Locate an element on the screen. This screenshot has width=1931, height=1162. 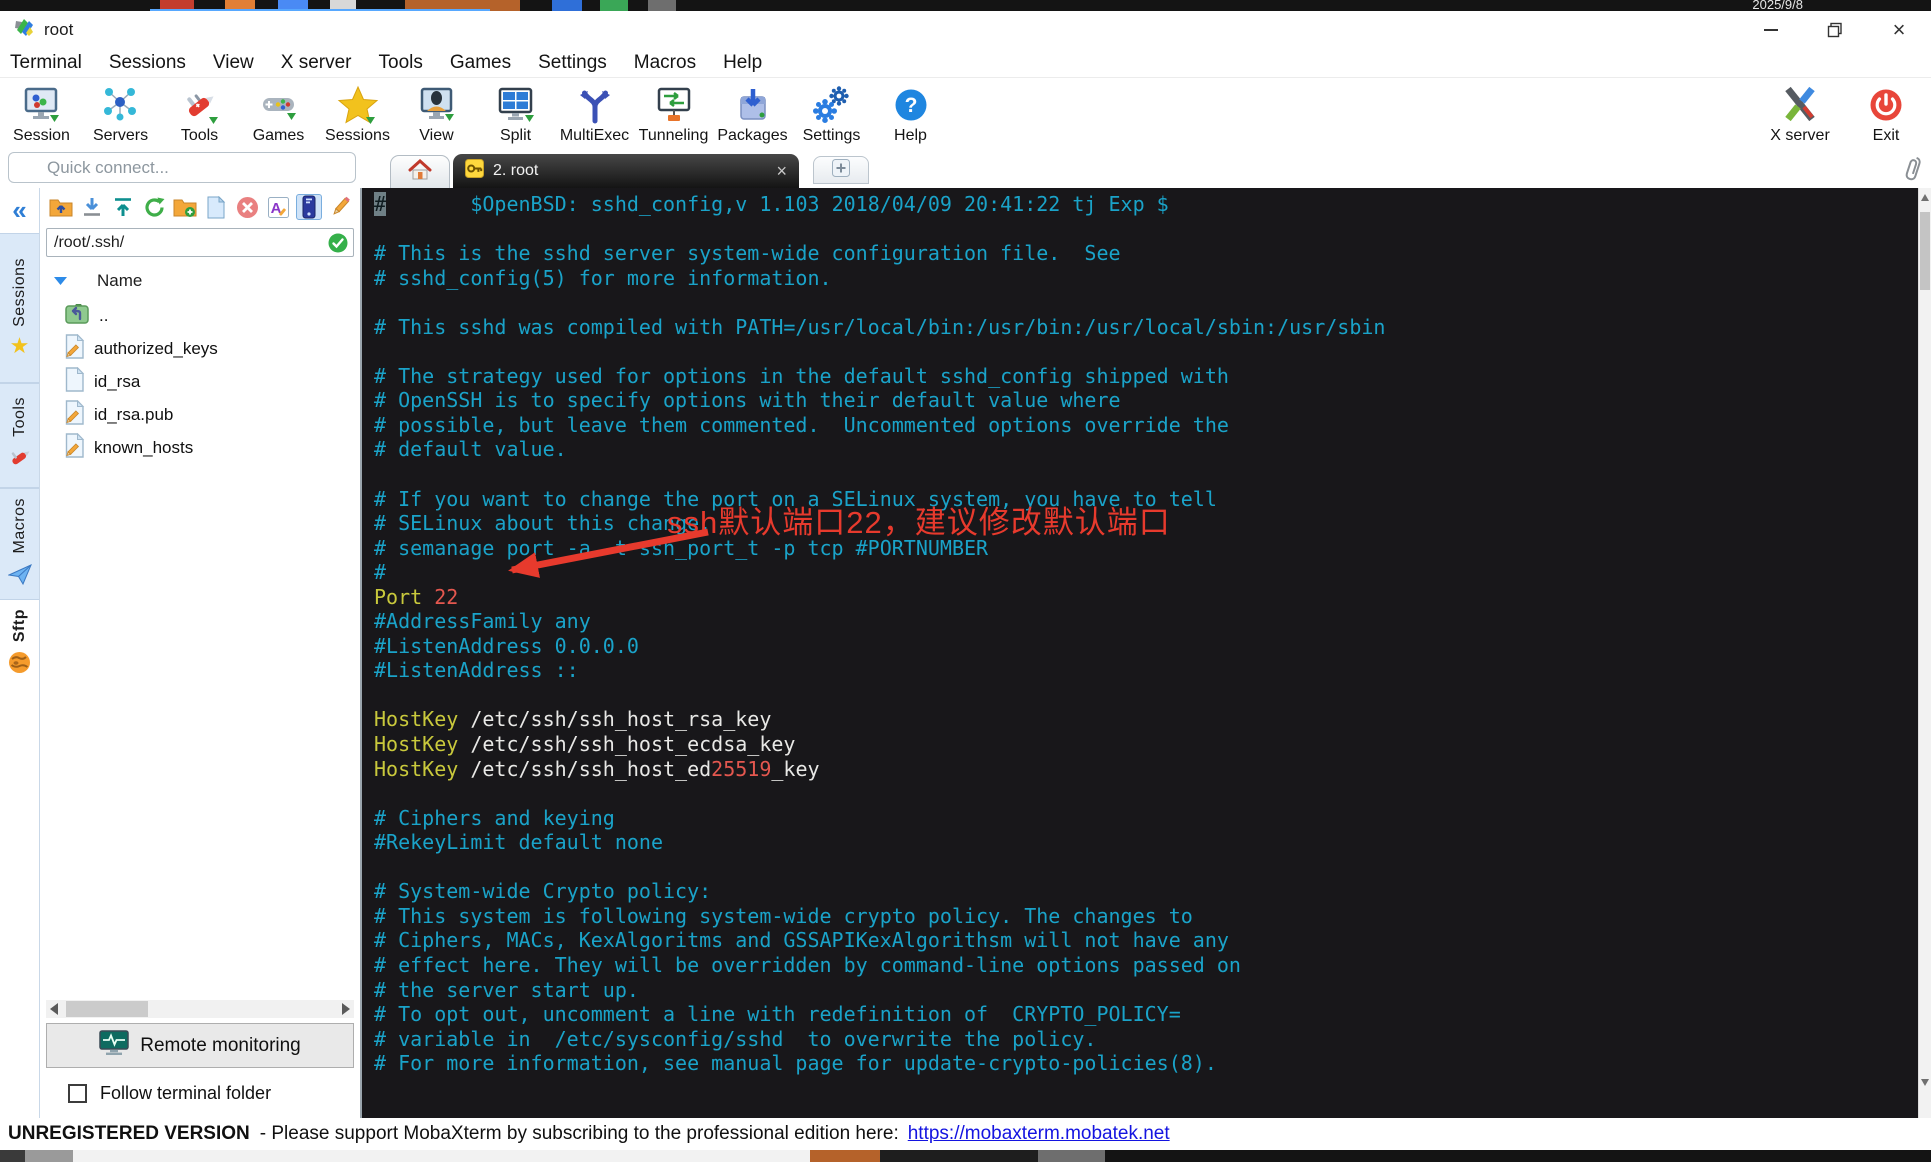
toolbar-button-view: View is located at coordinates (436, 111).